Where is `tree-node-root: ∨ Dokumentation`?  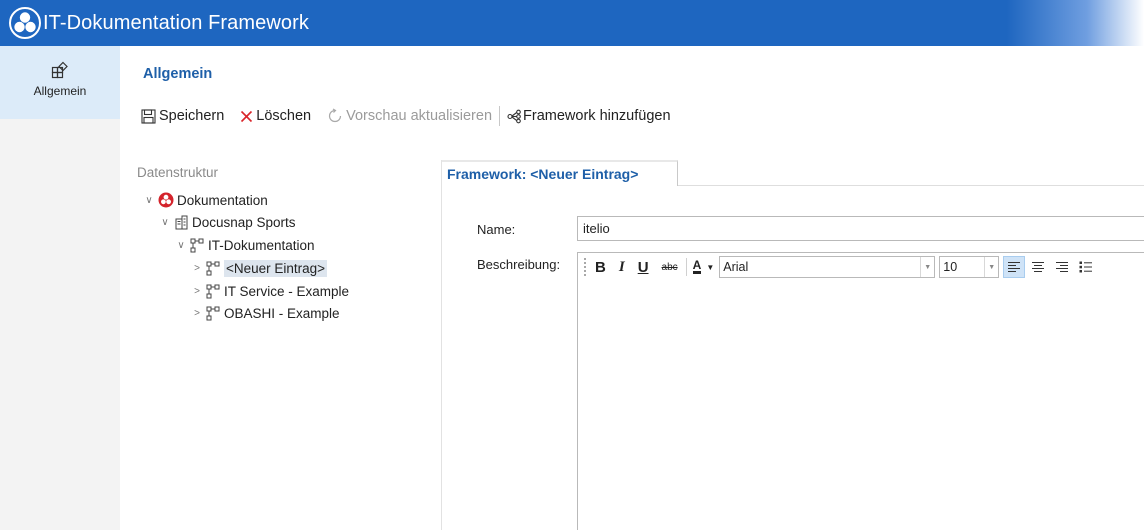 tree-node-root: ∨ Dokumentation is located at coordinates (205, 200).